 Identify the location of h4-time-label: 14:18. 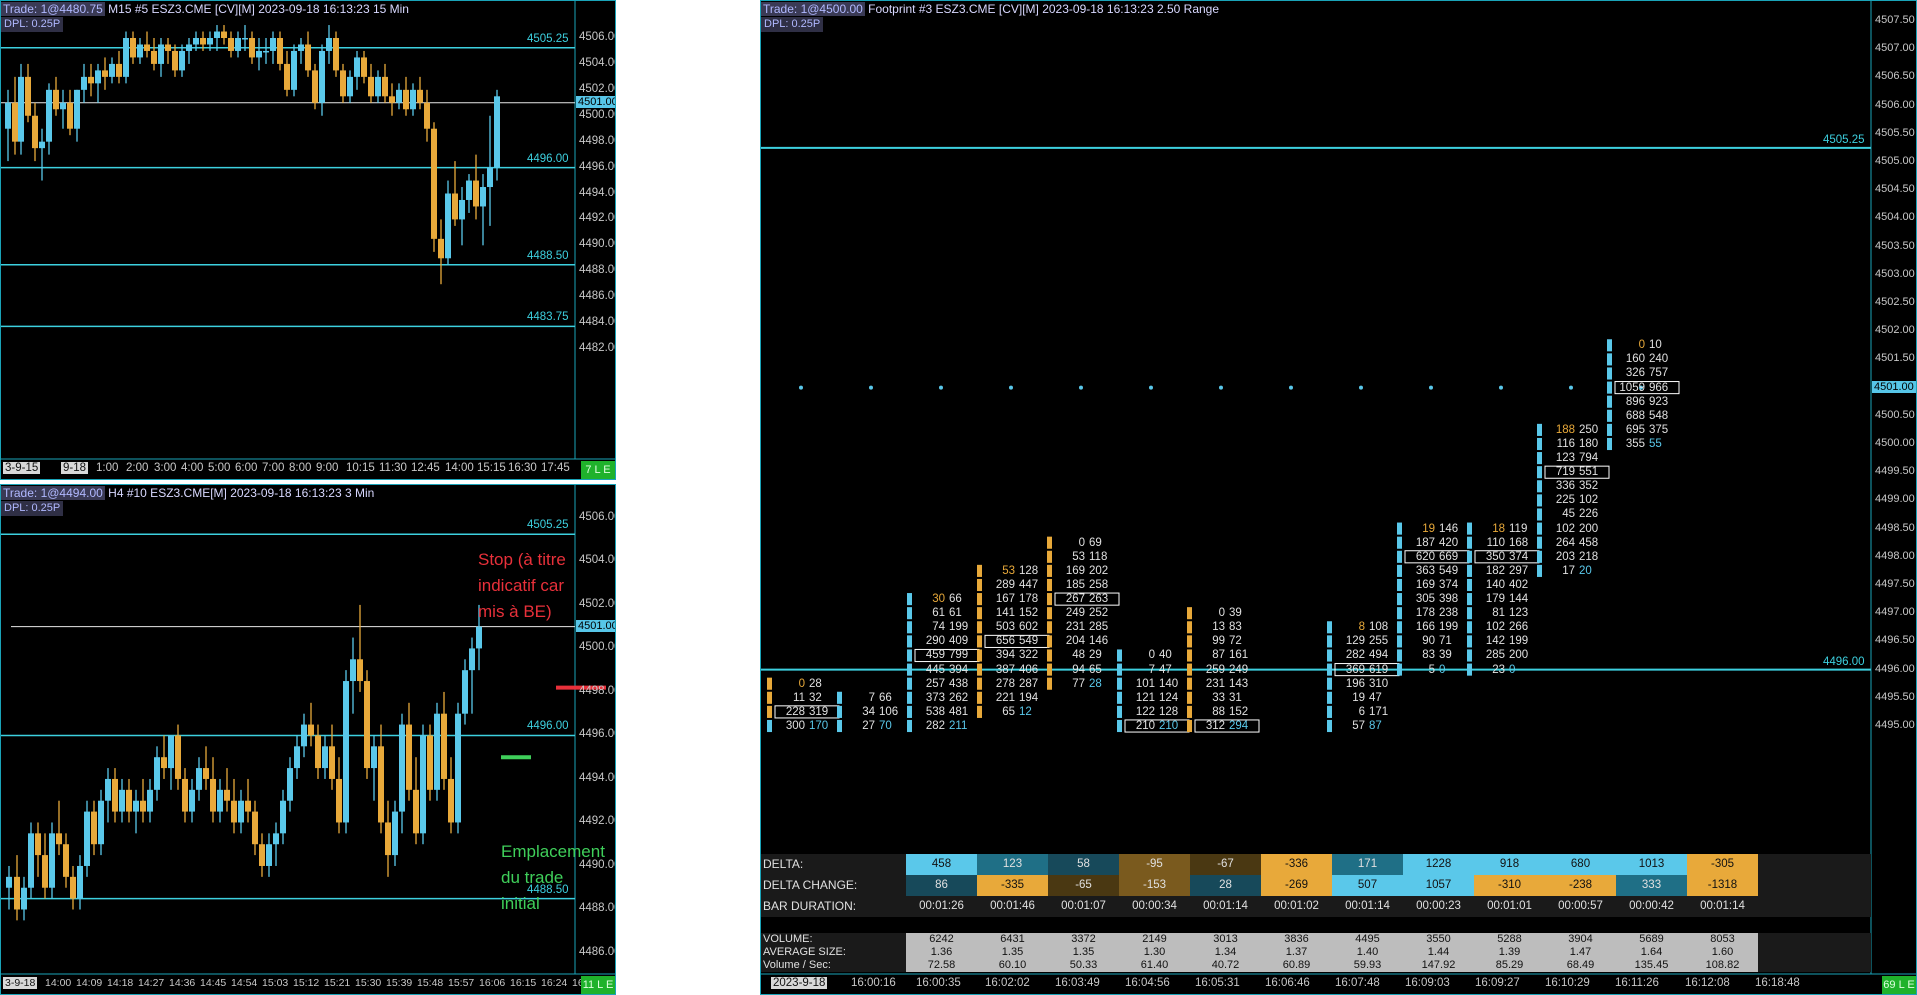
(120, 983).